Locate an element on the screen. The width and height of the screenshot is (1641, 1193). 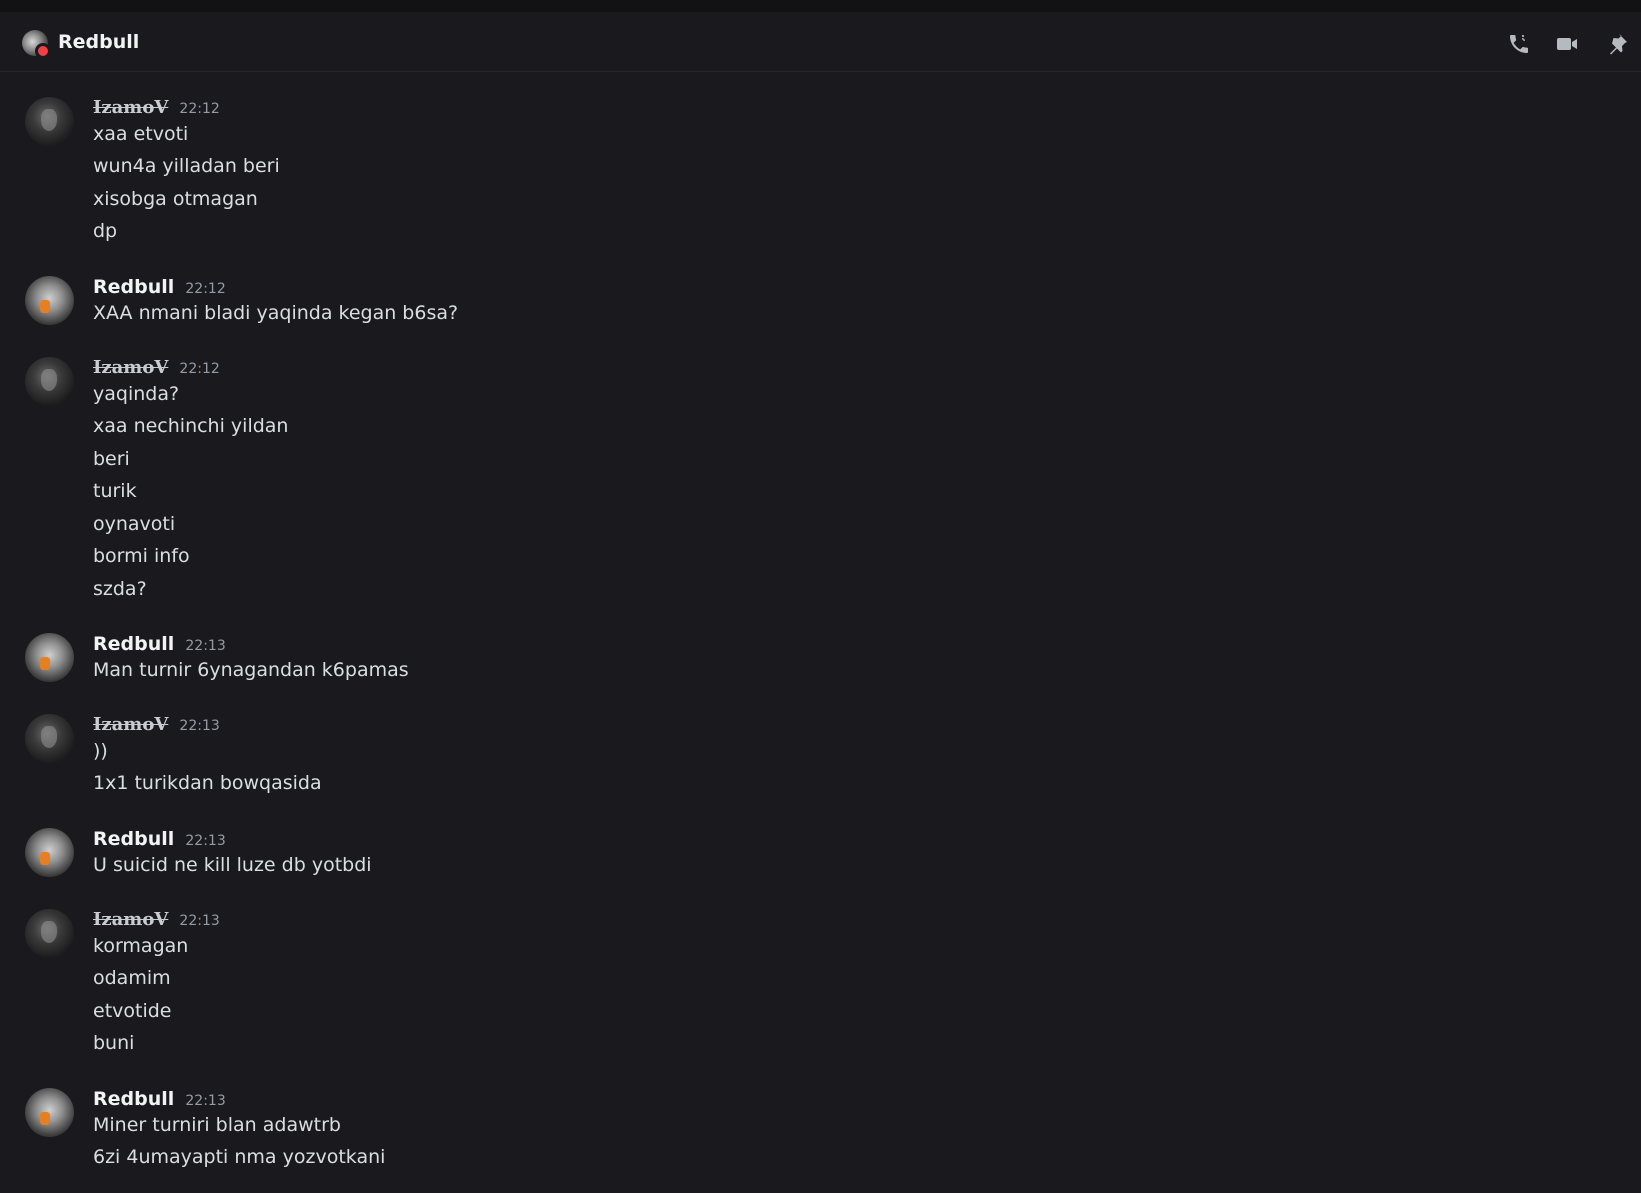
message-line: )) is located at coordinates (100, 751).